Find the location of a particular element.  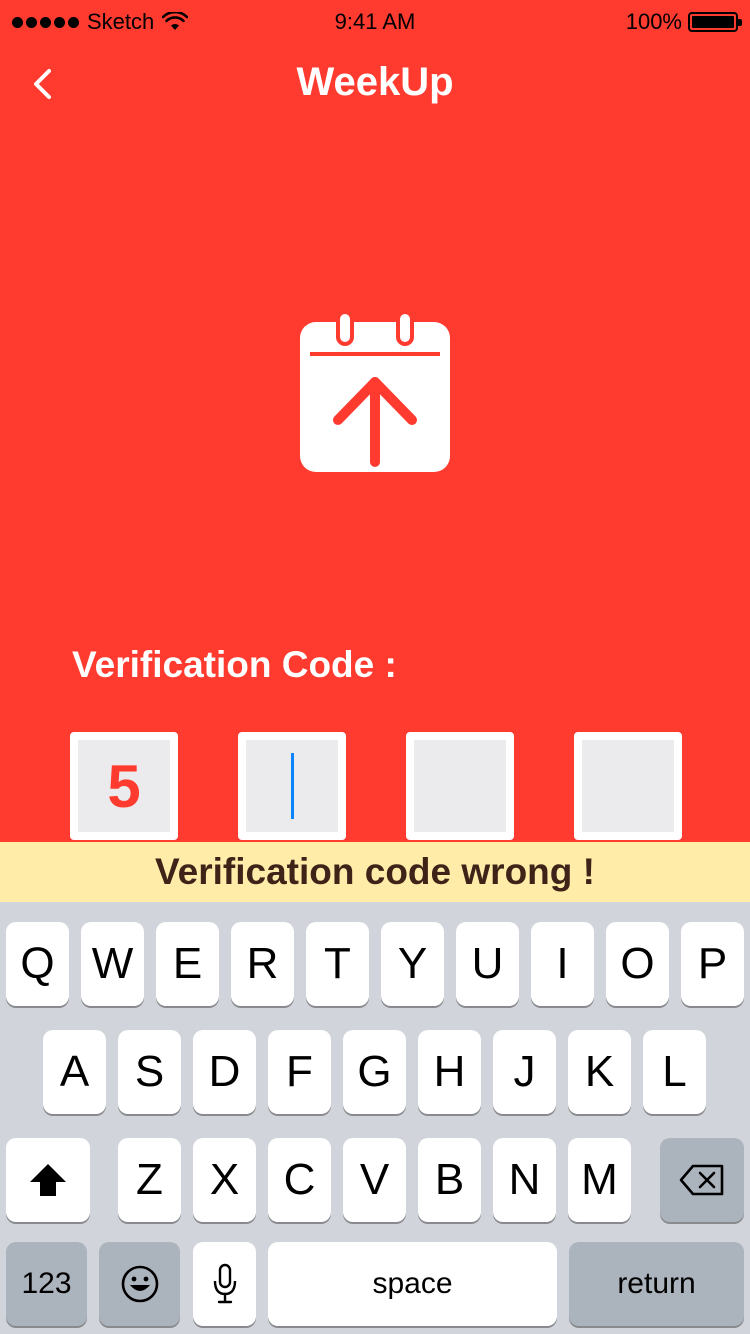

text-cursor is located at coordinates (292, 786).